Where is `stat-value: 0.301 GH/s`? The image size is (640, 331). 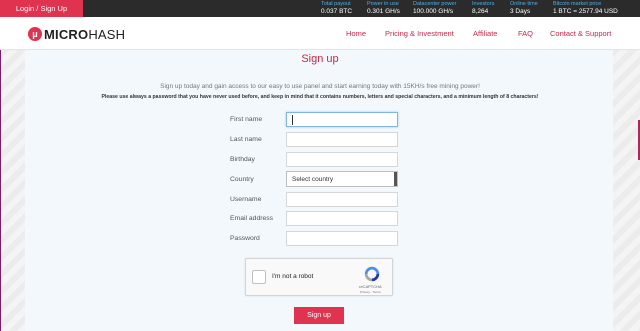
stat-value: 0.301 GH/s is located at coordinates (383, 11).